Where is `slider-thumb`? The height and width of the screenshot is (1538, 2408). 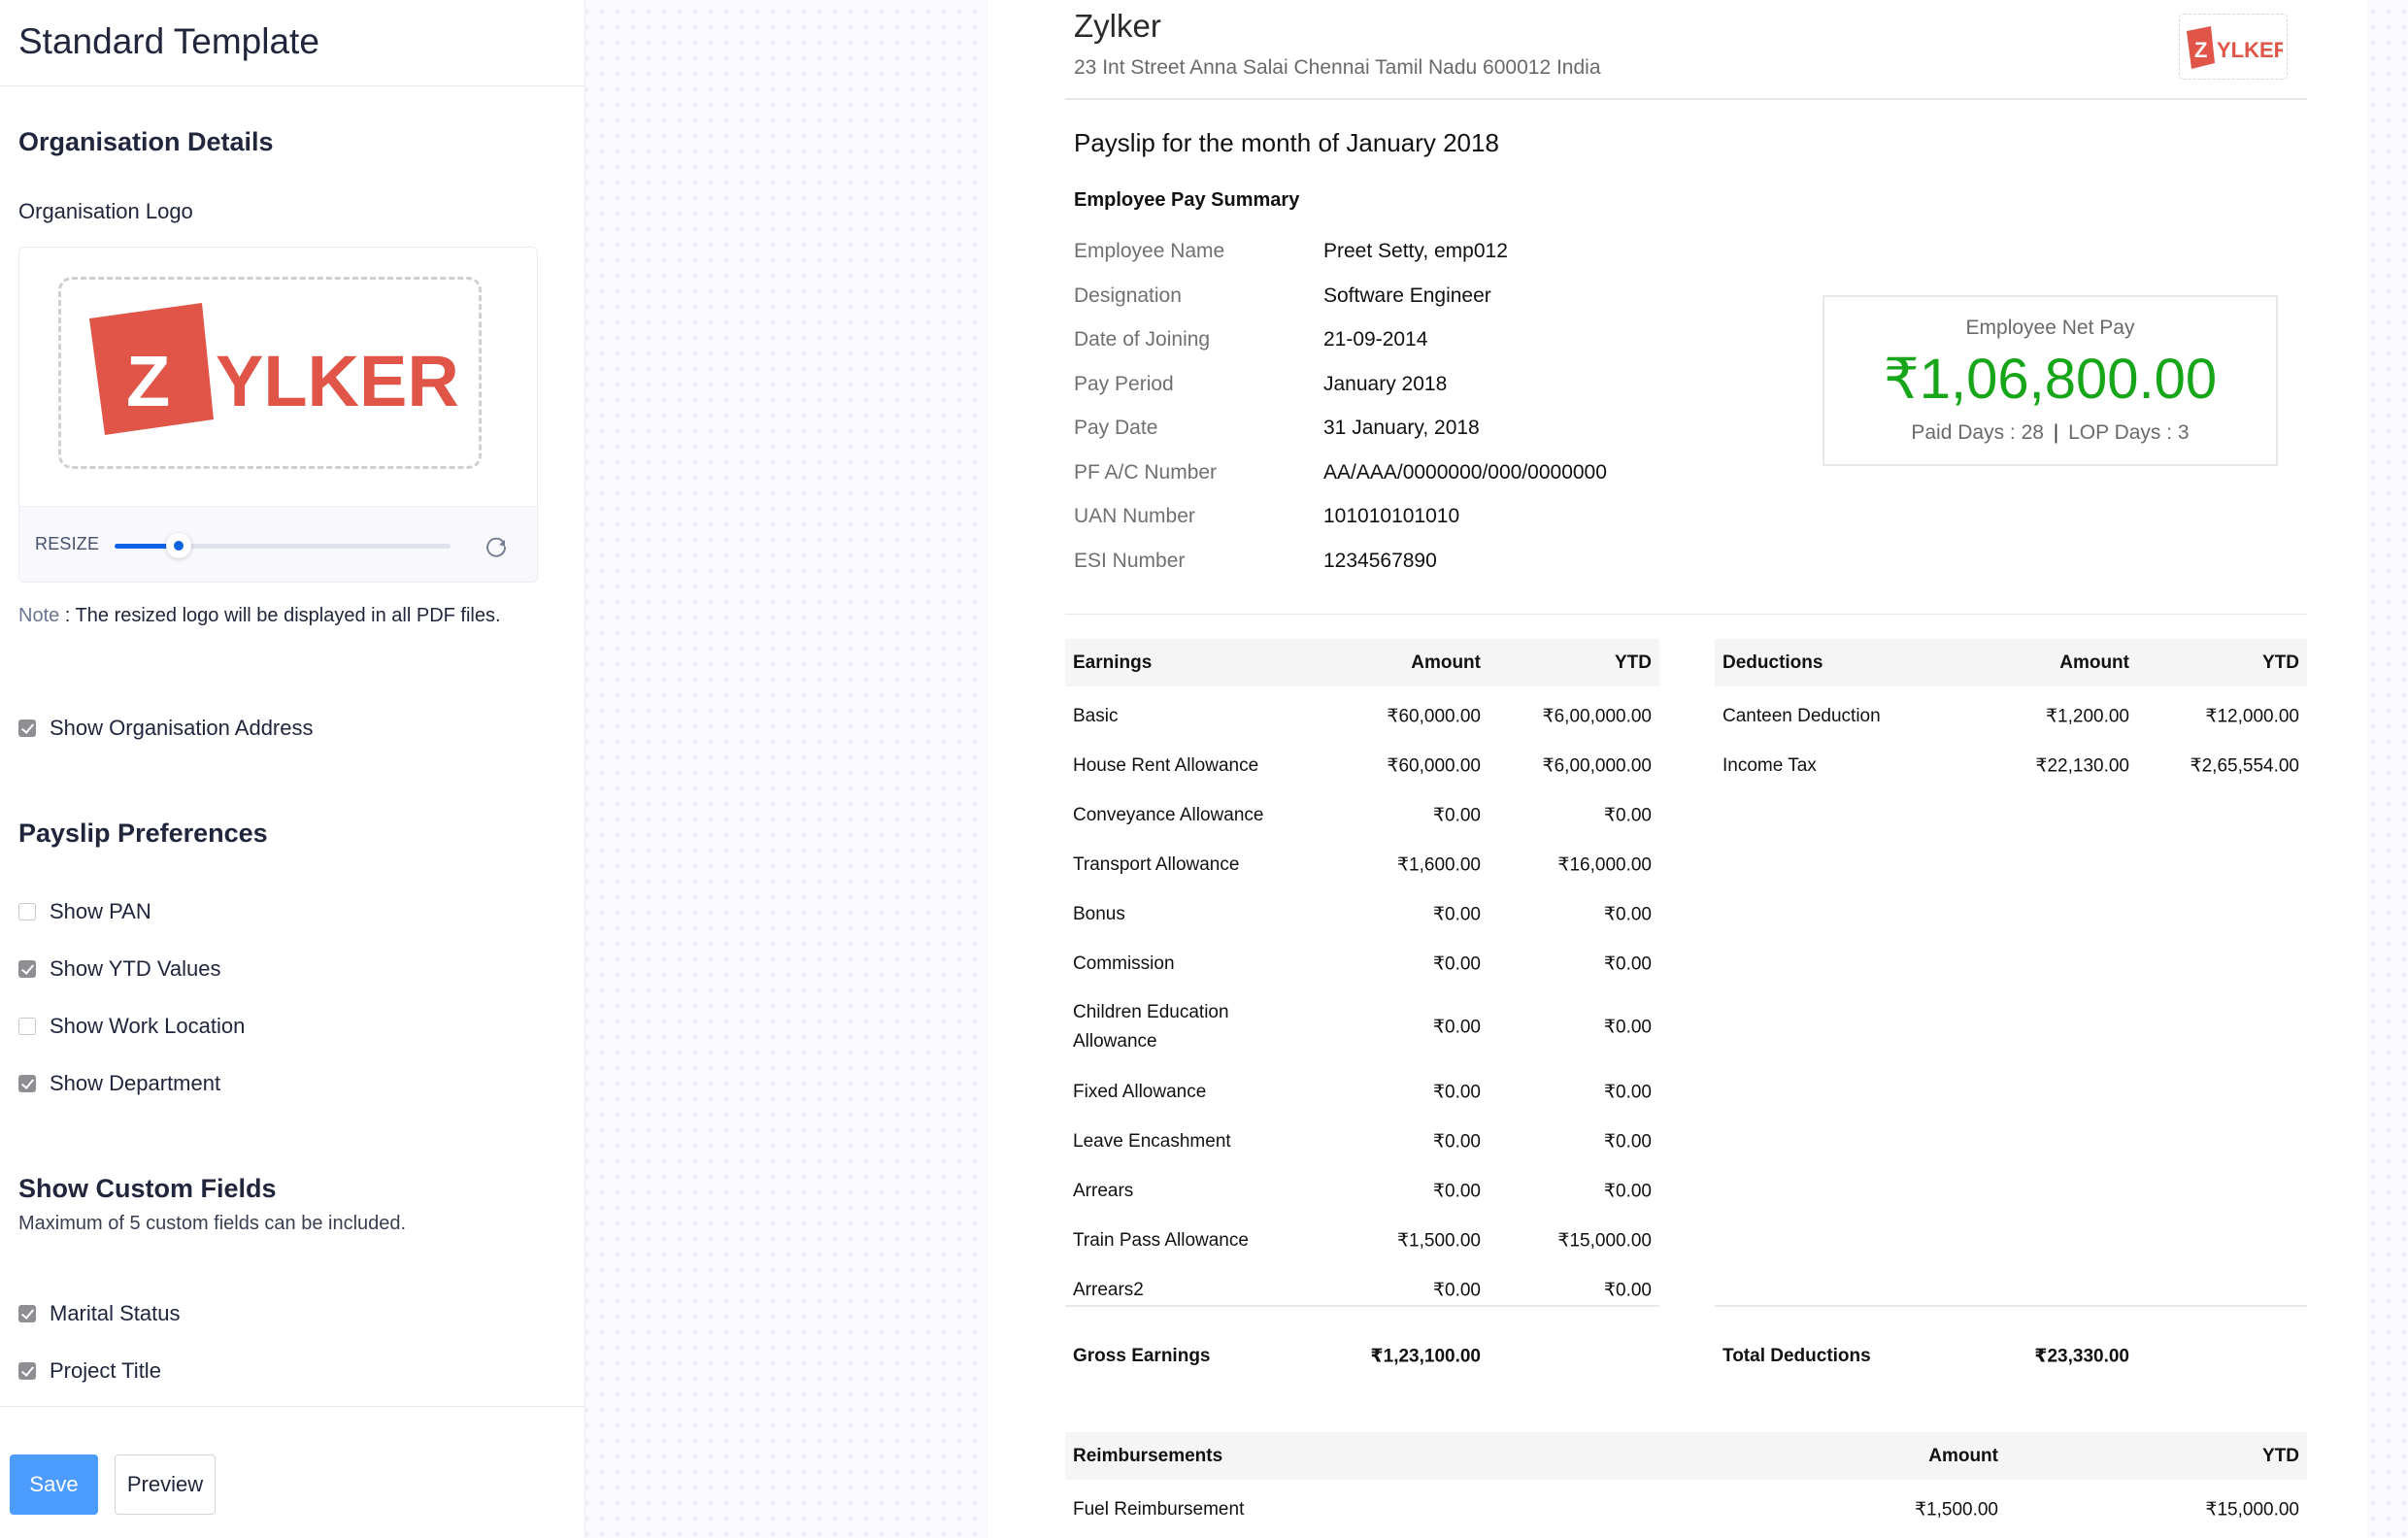 slider-thumb is located at coordinates (178, 545).